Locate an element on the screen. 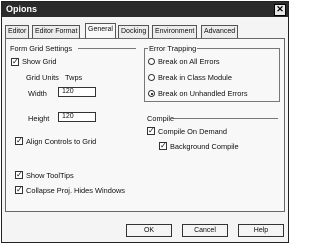 The height and width of the screenshot is (246, 320). collapse-proj-label: Collapse Proj. Hides Windows is located at coordinates (75, 190).